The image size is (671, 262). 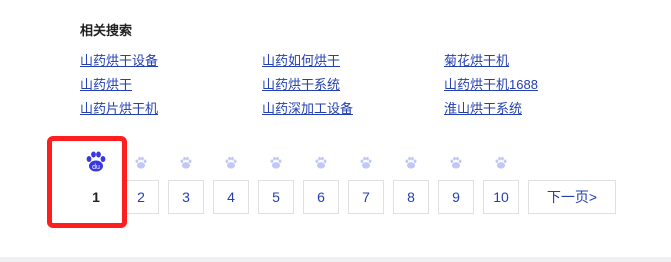 What do you see at coordinates (321, 197) in the screenshot?
I see `page-link: 6` at bounding box center [321, 197].